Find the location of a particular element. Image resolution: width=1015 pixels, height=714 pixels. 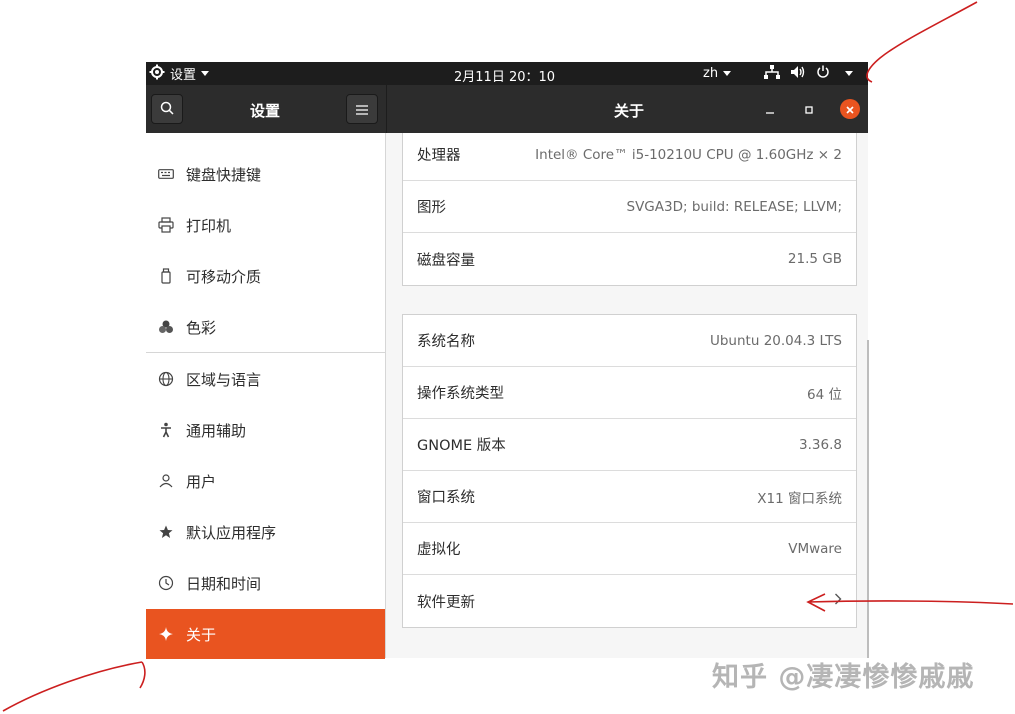

annotation-arrow-right is located at coordinates (910, 602).